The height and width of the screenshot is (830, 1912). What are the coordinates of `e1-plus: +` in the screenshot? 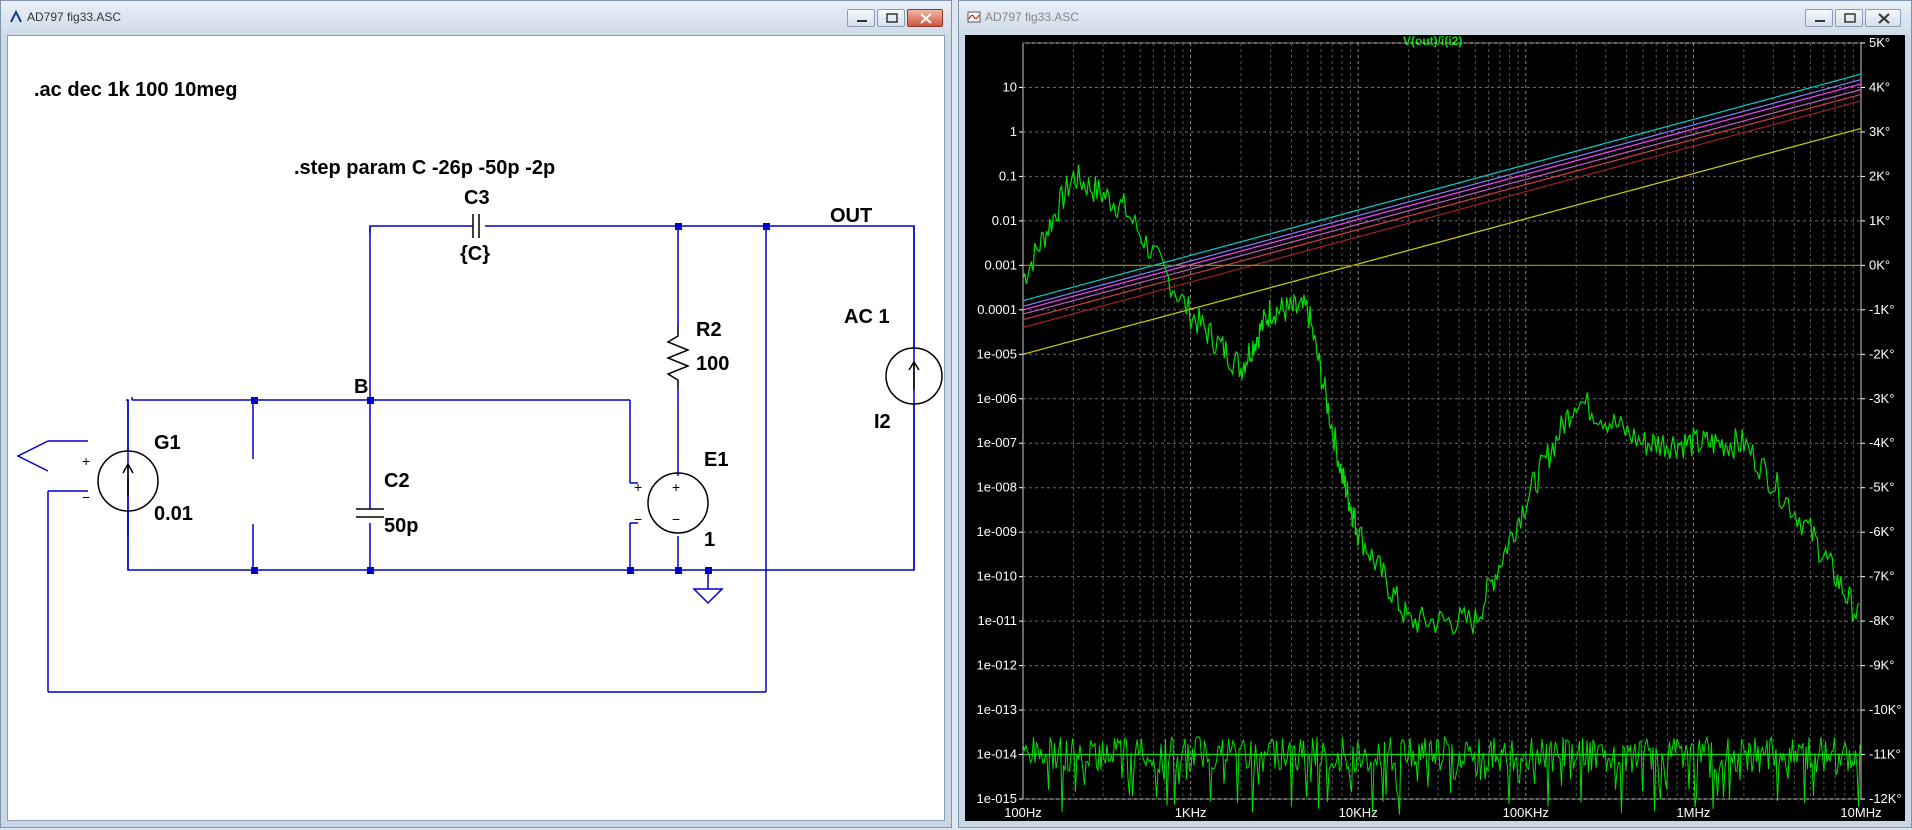 It's located at (676, 487).